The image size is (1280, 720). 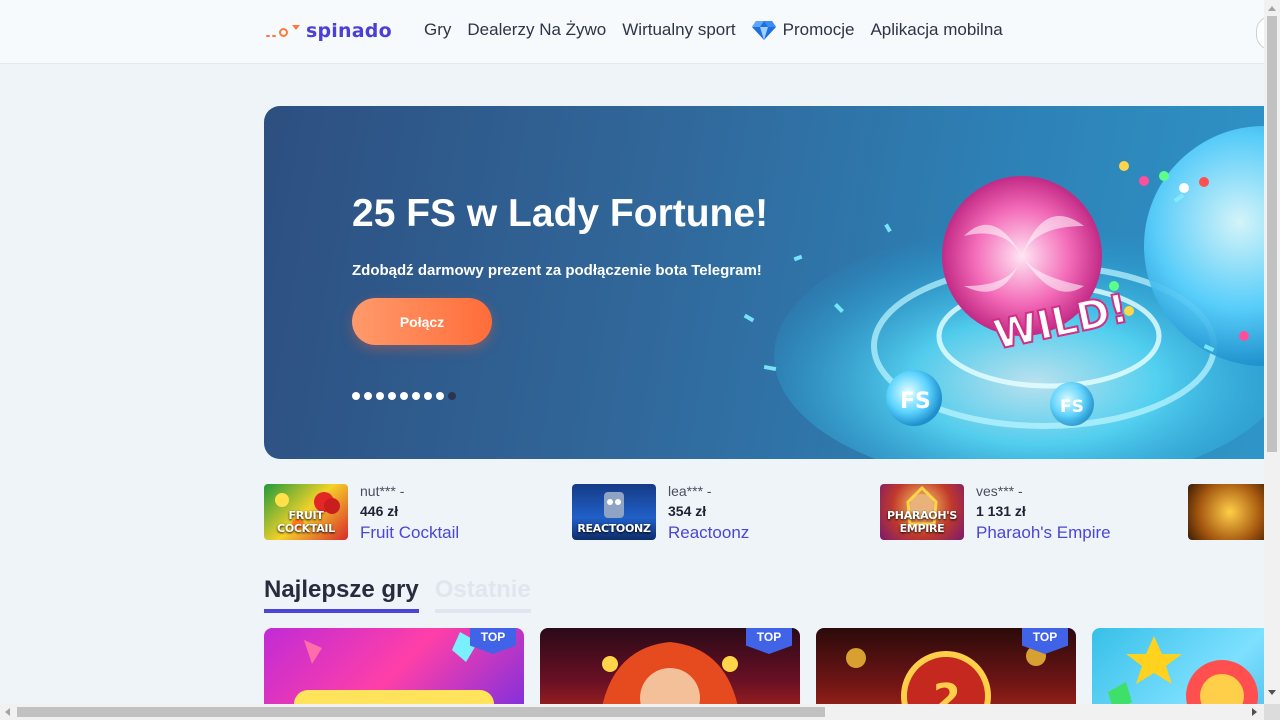 I want to click on winner-game-link: Fruit Cocktail, so click(x=409, y=532).